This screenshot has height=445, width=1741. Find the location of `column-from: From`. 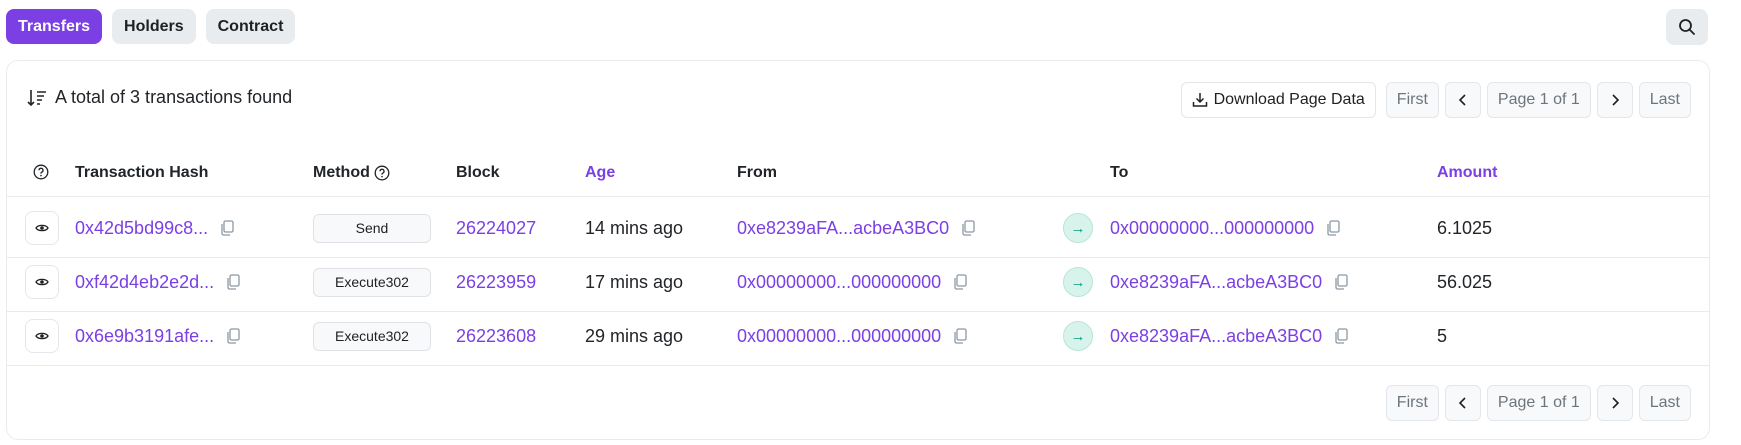

column-from: From is located at coordinates (757, 172).